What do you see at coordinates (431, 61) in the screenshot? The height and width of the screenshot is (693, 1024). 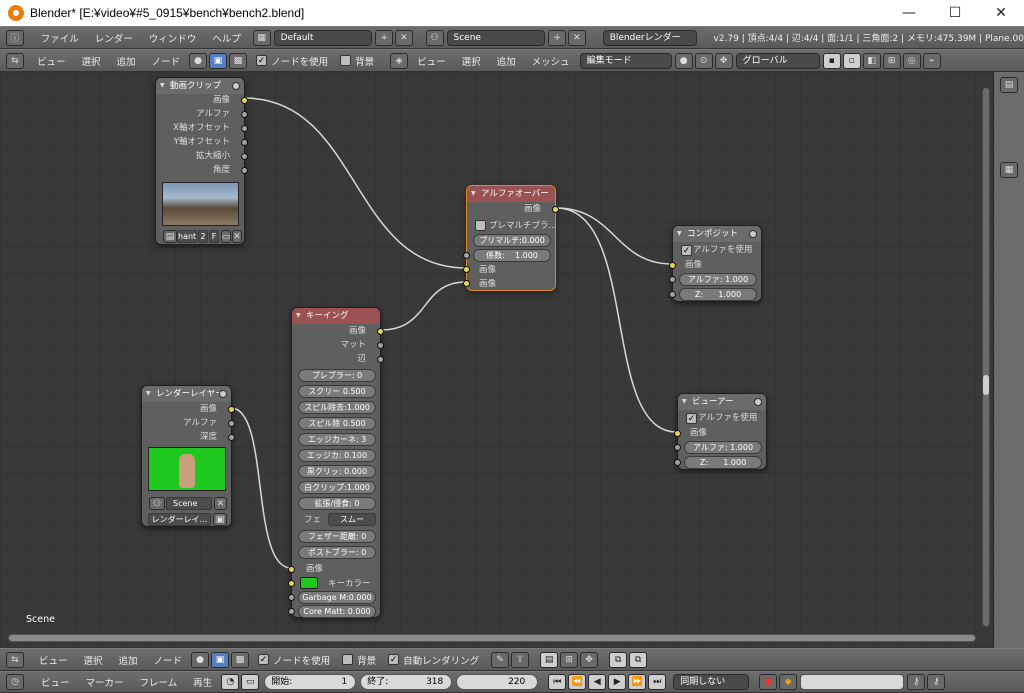 I see `menu-3d-view: ビュー` at bounding box center [431, 61].